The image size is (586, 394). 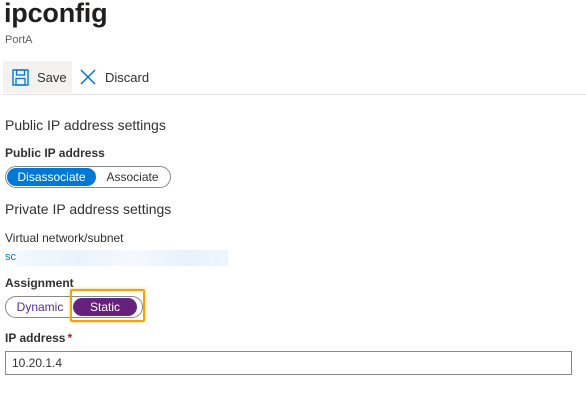 What do you see at coordinates (39, 283) in the screenshot?
I see `assignment-label: Assignment` at bounding box center [39, 283].